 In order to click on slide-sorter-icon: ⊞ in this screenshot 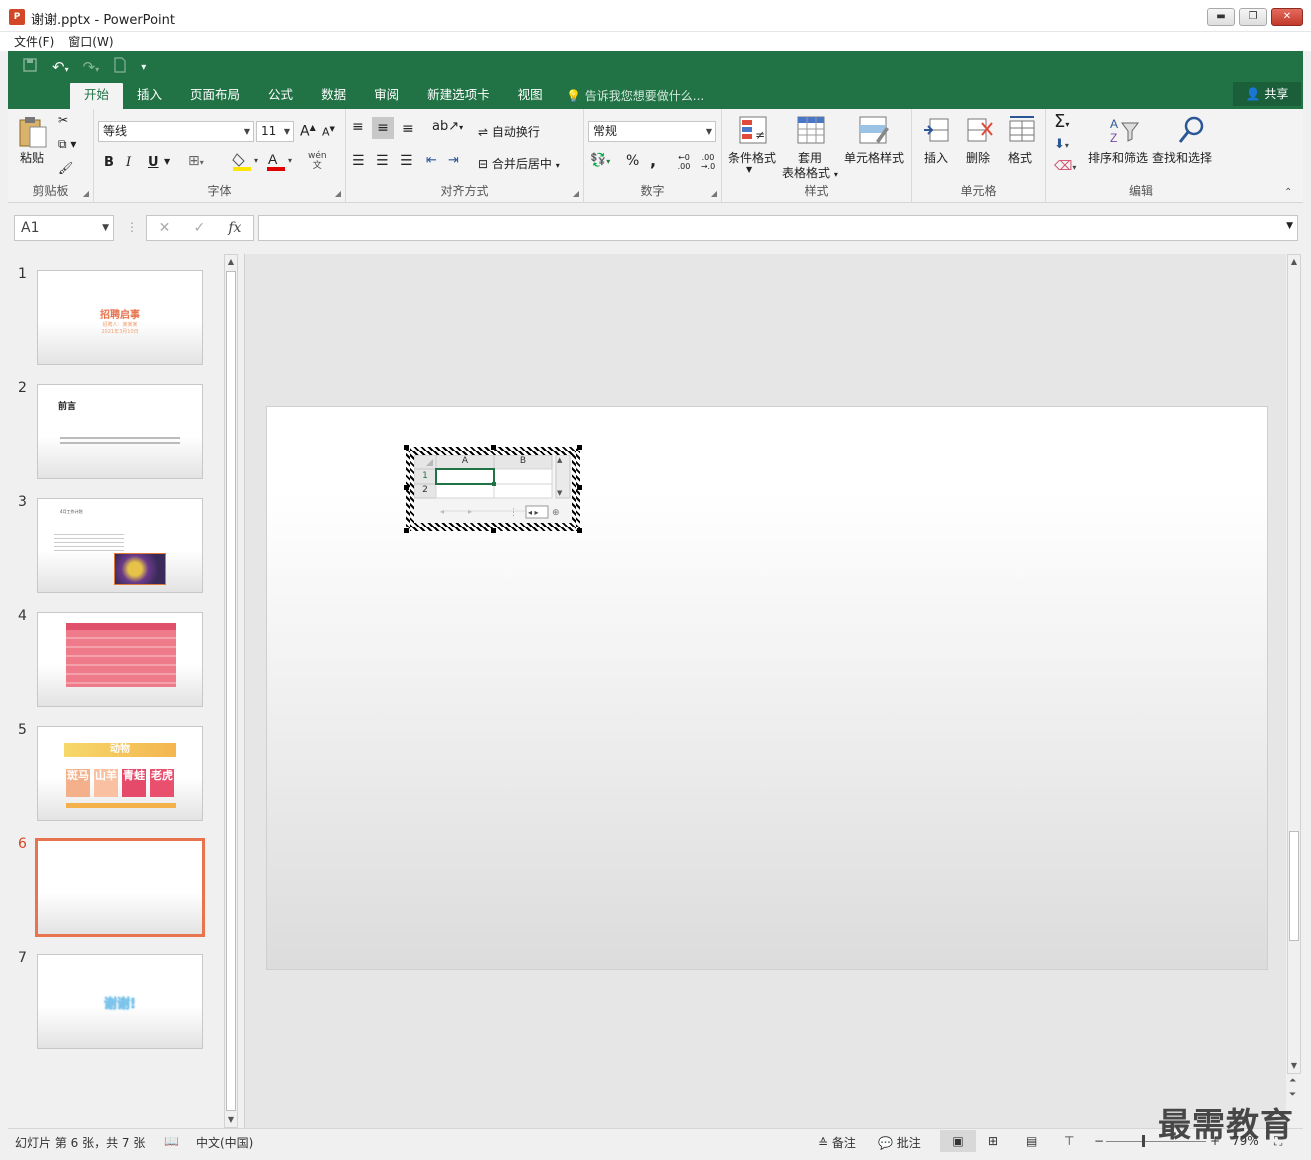, I will do `click(993, 1141)`.